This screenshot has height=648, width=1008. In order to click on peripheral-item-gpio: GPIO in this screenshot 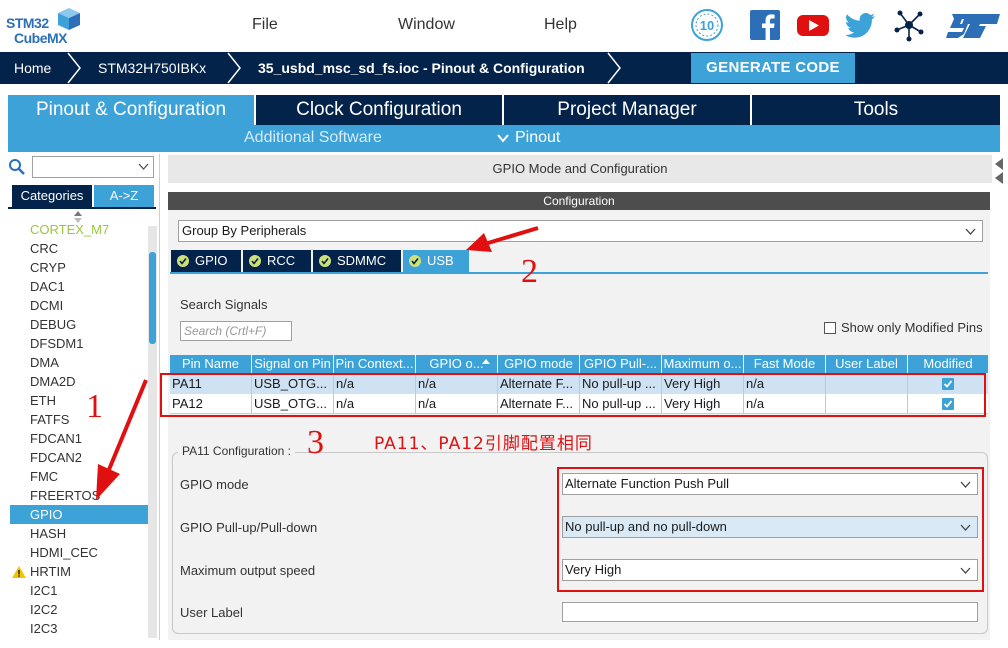, I will do `click(79, 514)`.